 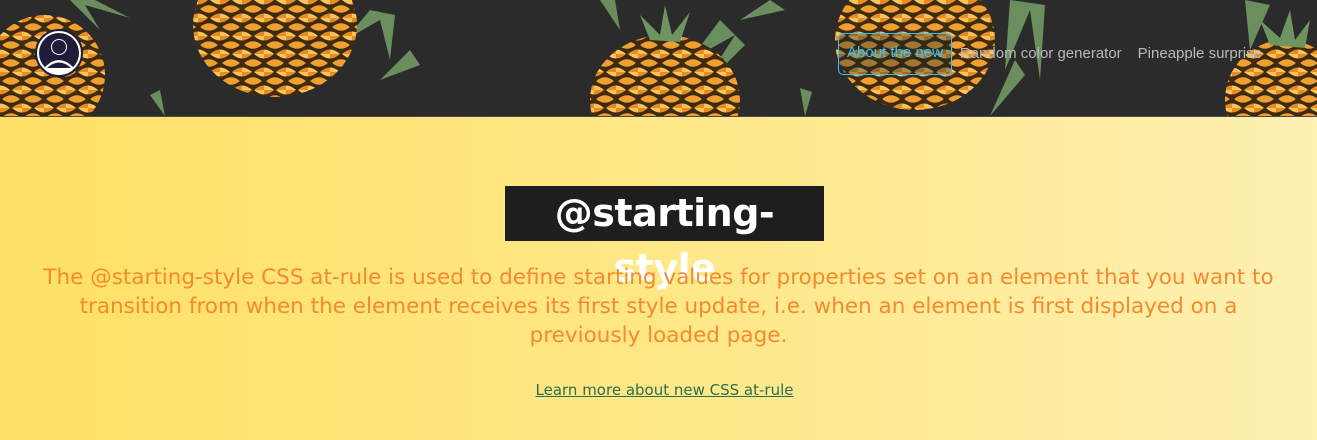 I want to click on user-icon, so click(x=59, y=54).